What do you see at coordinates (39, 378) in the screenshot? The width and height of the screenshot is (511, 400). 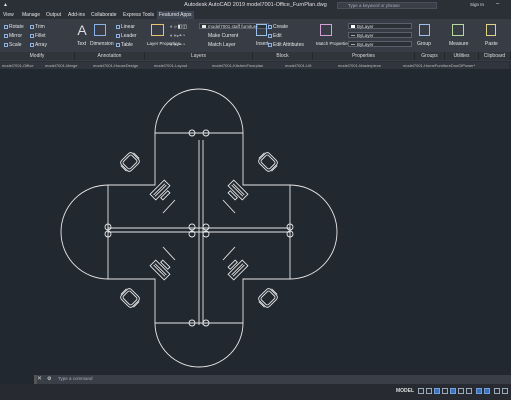 I see `close-icon: ✕` at bounding box center [39, 378].